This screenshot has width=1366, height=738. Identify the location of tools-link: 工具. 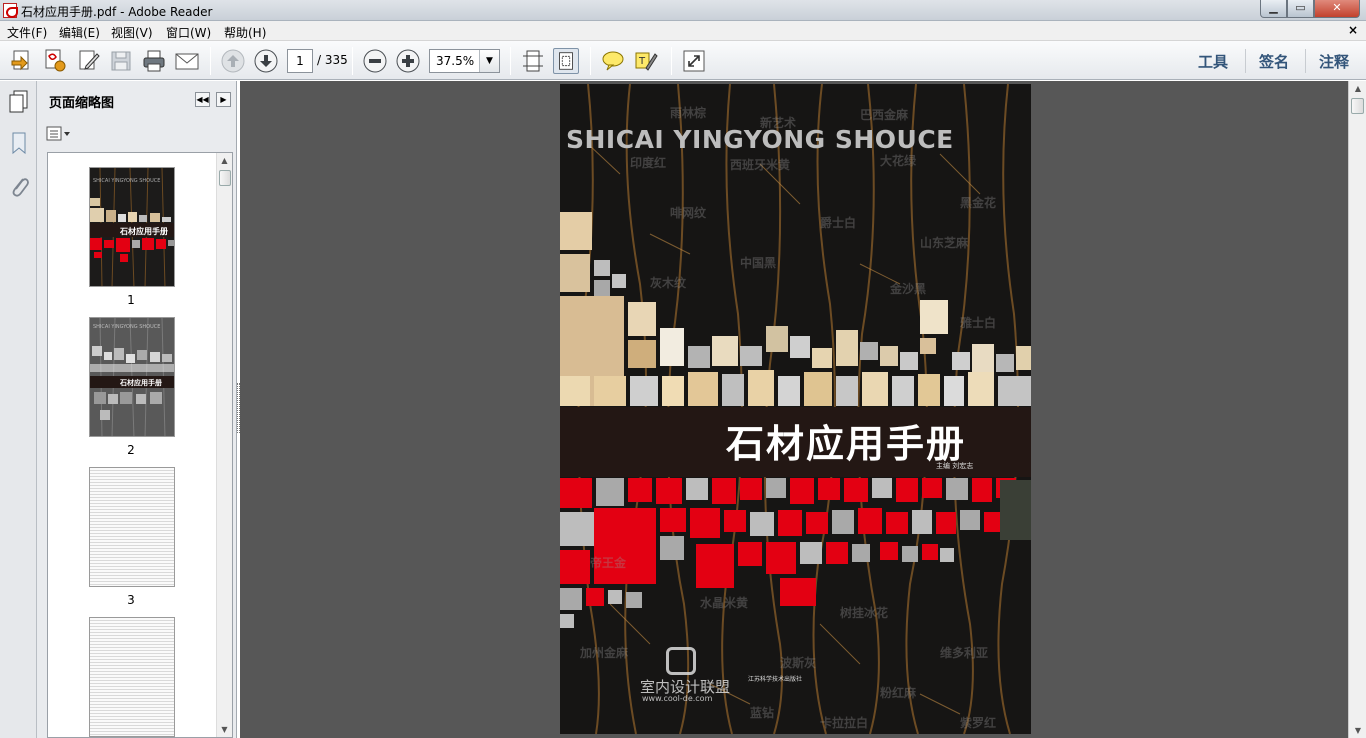
(1213, 61).